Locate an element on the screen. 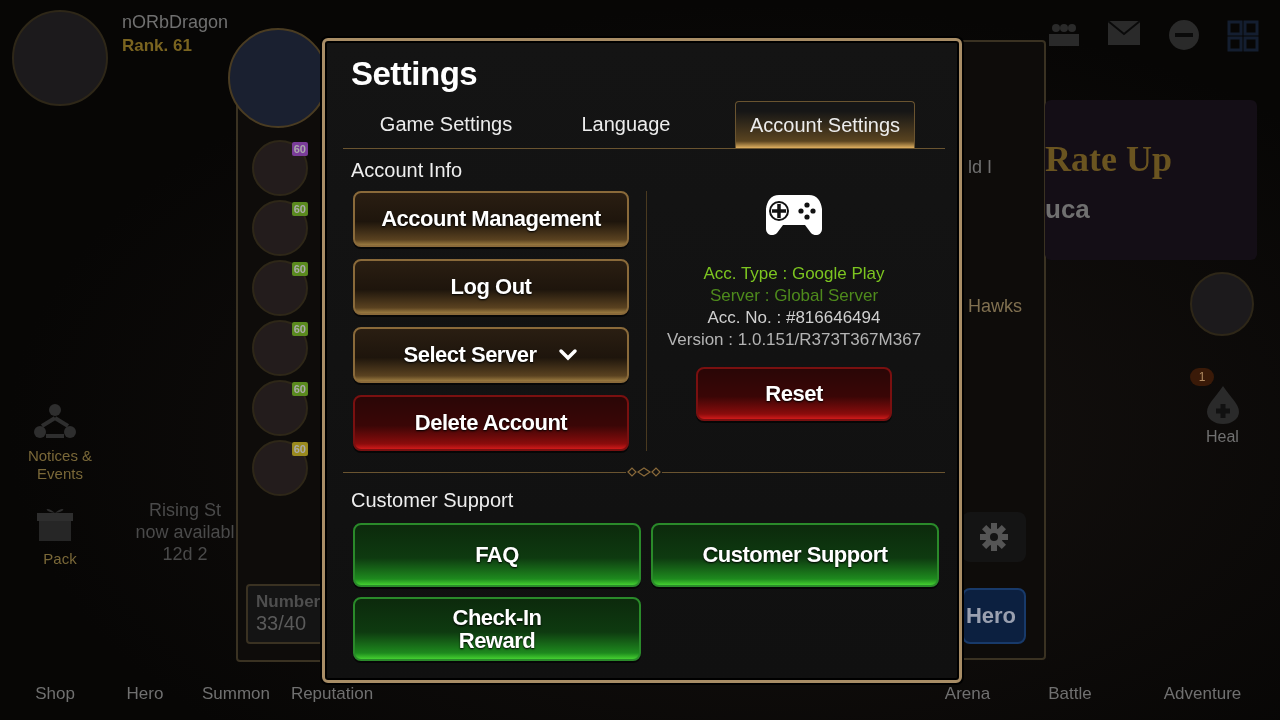 Image resolution: width=1280 pixels, height=720 pixels. account-detail: Server : Global Server is located at coordinates (794, 296).